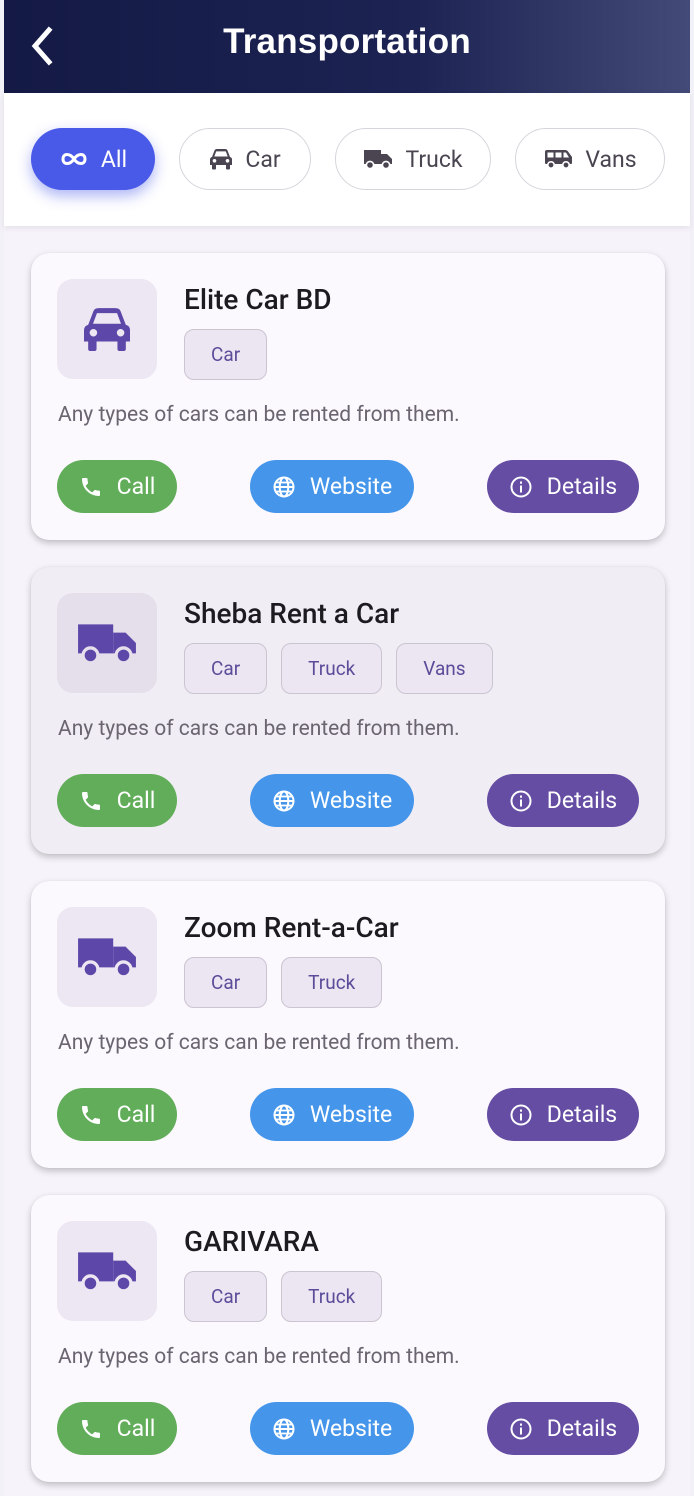 This screenshot has width=694, height=1496. I want to click on filter-chip-vans: Vans, so click(590, 159).